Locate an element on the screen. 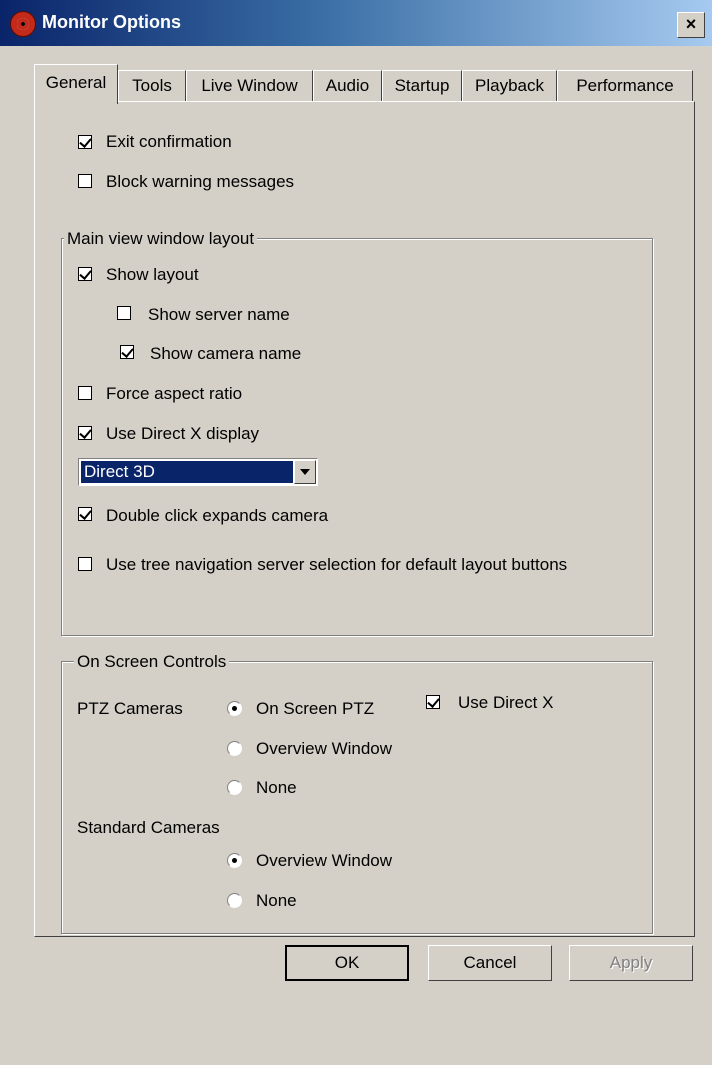 The width and height of the screenshot is (712, 1065). tab-general: General is located at coordinates (76, 84).